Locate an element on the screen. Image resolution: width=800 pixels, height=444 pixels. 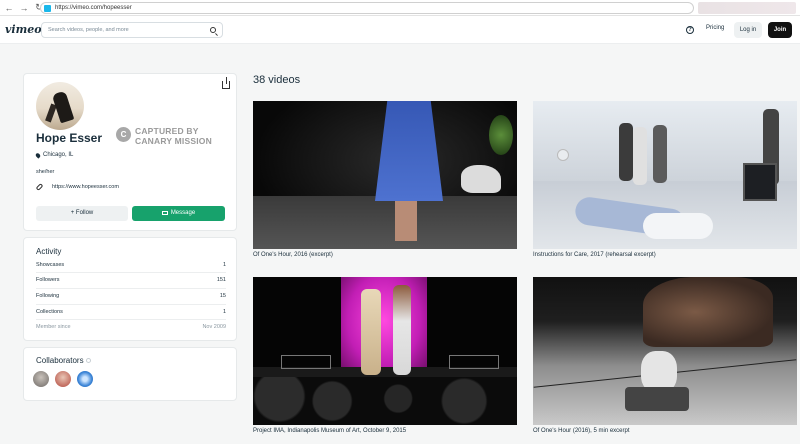
location-pin-icon is located at coordinates (38, 155).